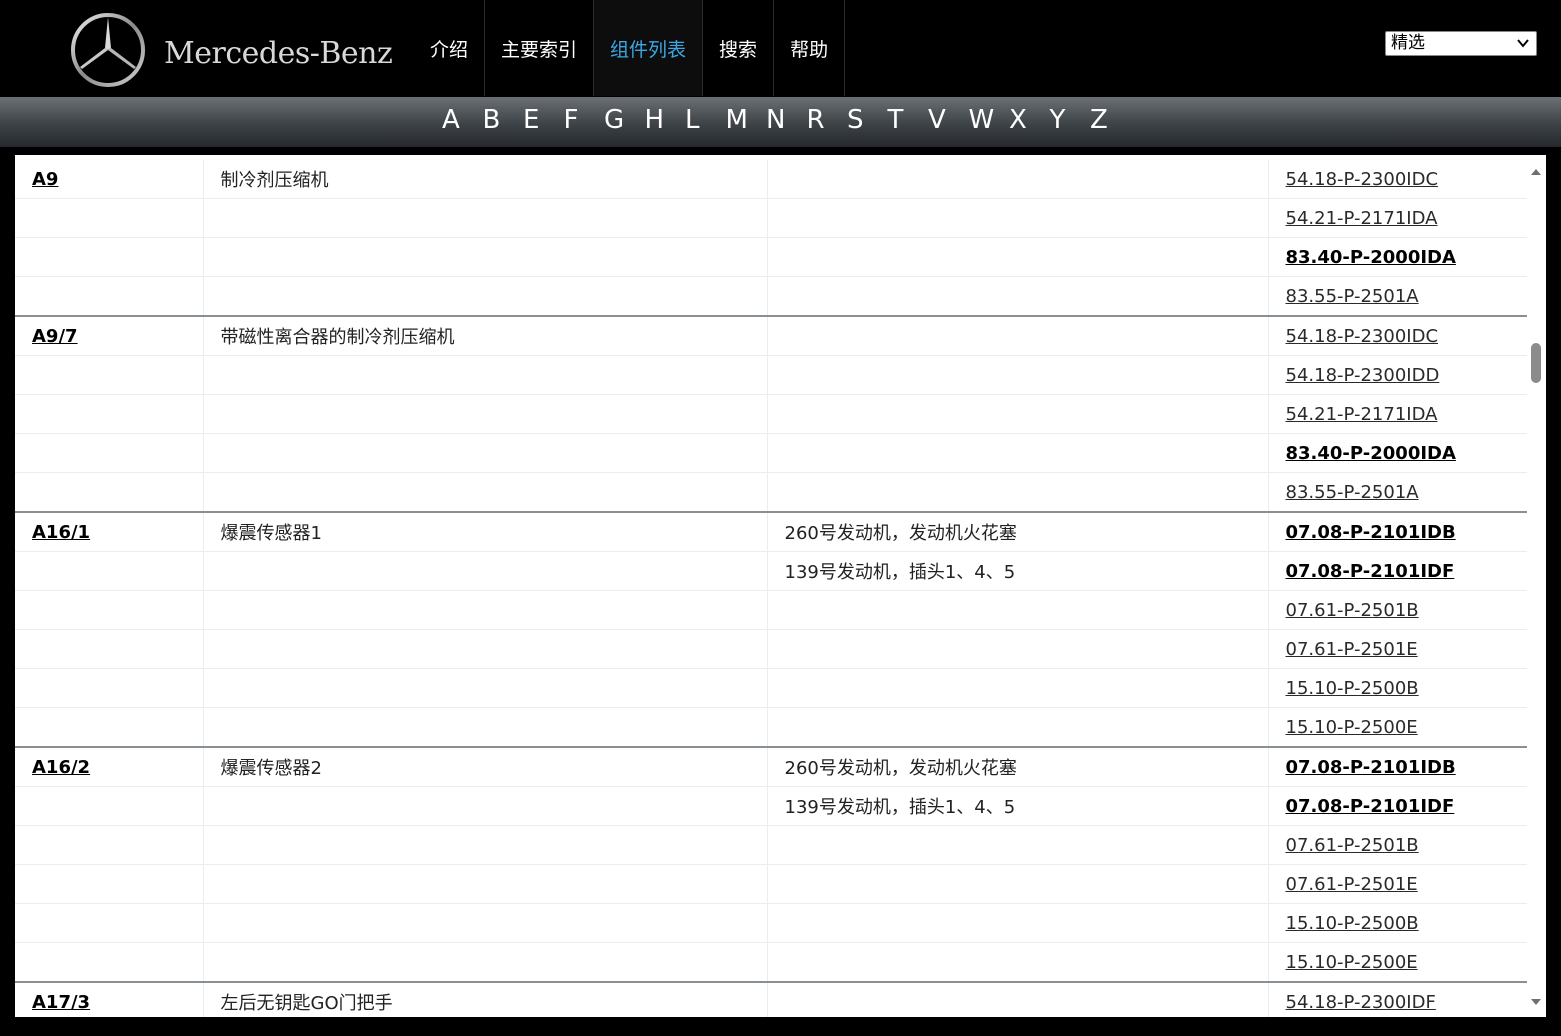  What do you see at coordinates (1536, 172) in the screenshot?
I see `scroll-up-arrow-icon` at bounding box center [1536, 172].